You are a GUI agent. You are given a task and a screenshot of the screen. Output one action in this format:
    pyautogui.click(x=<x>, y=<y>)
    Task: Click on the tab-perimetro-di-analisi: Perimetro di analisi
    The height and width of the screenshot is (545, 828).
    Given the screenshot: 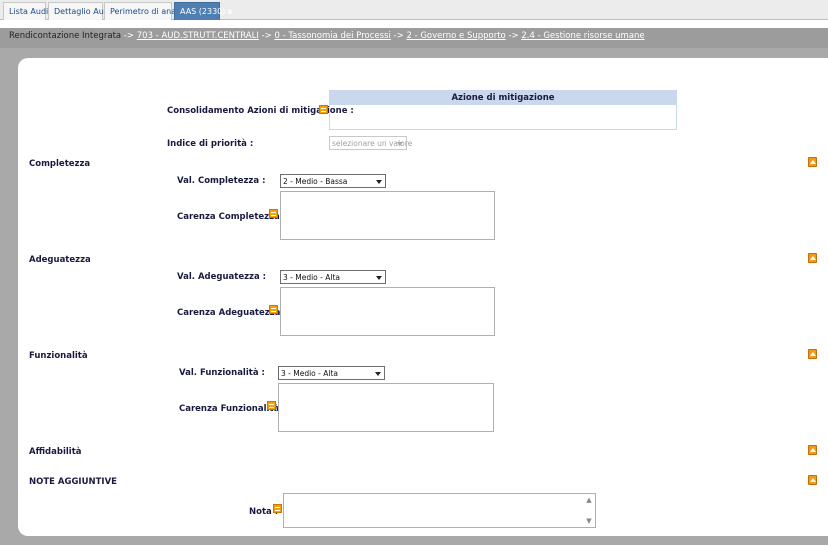 What is the action you would take?
    pyautogui.click(x=145, y=11)
    